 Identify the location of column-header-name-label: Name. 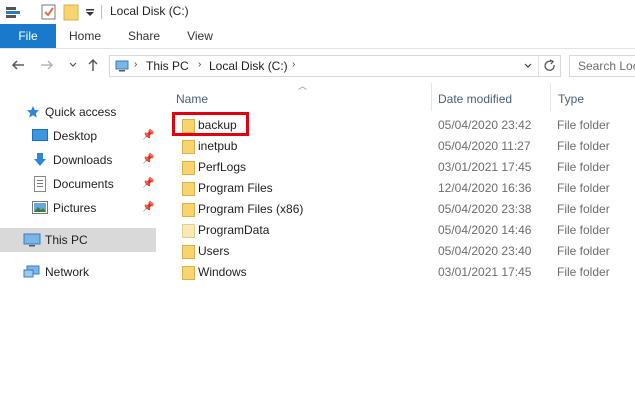
(192, 99).